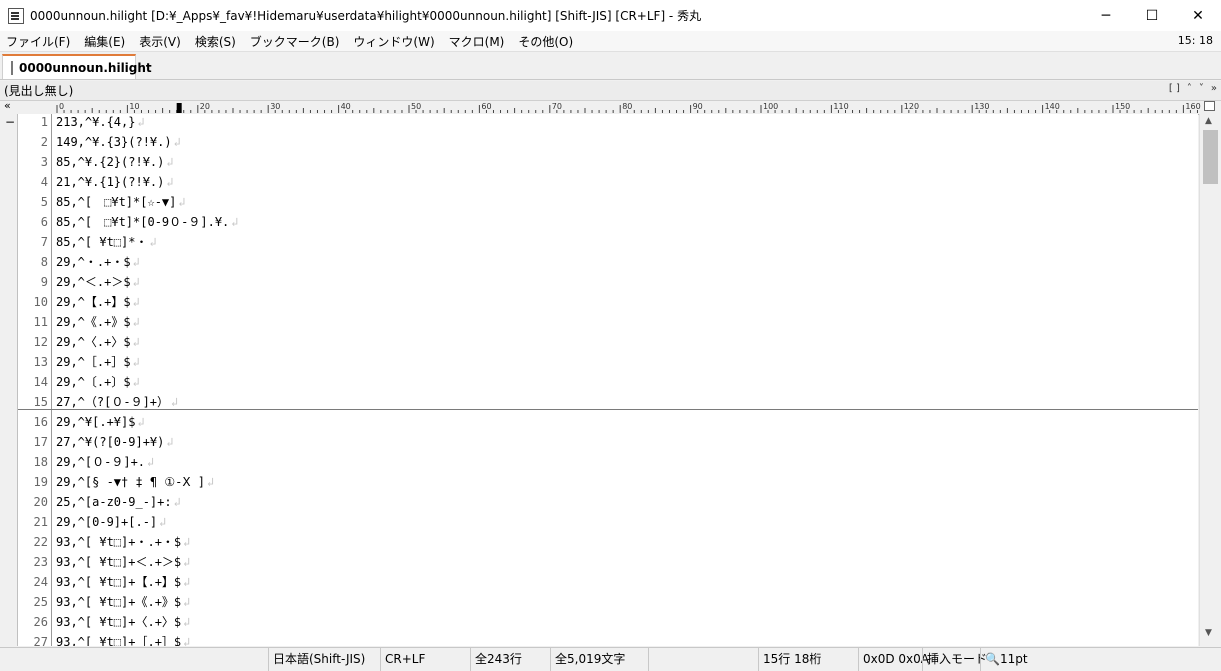 This screenshot has height=671, width=1221. I want to click on scroll-thumb, so click(1210, 157).